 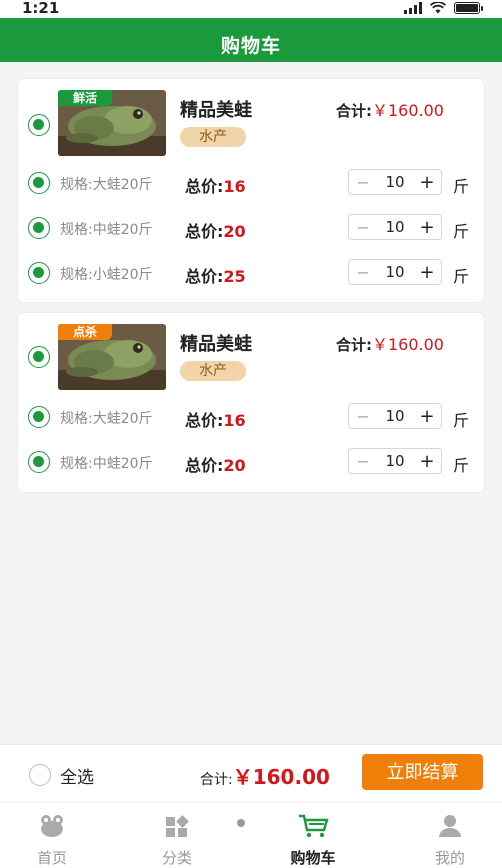 What do you see at coordinates (52, 826) in the screenshot?
I see `frog-icon` at bounding box center [52, 826].